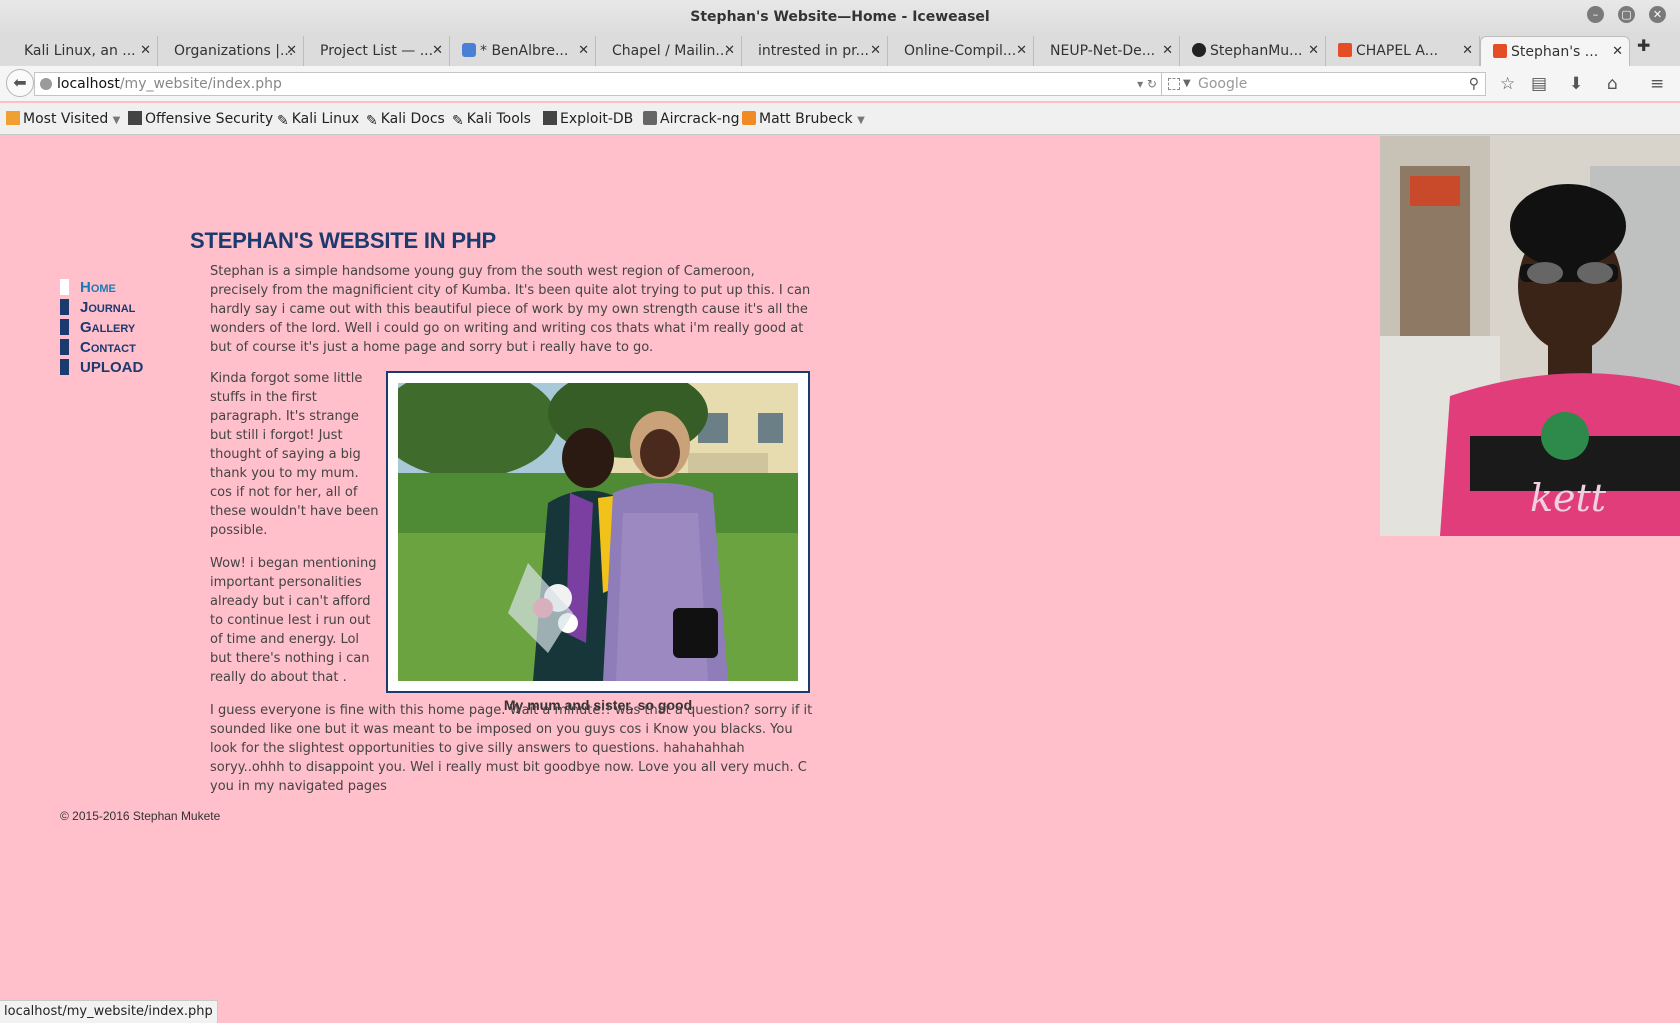  What do you see at coordinates (20, 83) in the screenshot?
I see `back-button: ⬅` at bounding box center [20, 83].